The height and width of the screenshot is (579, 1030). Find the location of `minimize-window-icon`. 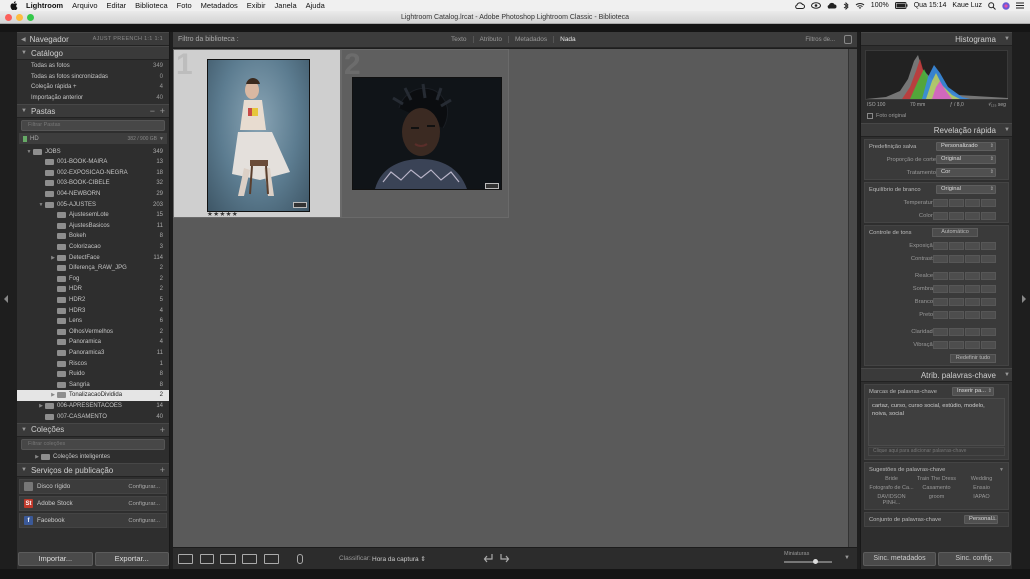

minimize-window-icon is located at coordinates (19, 17).